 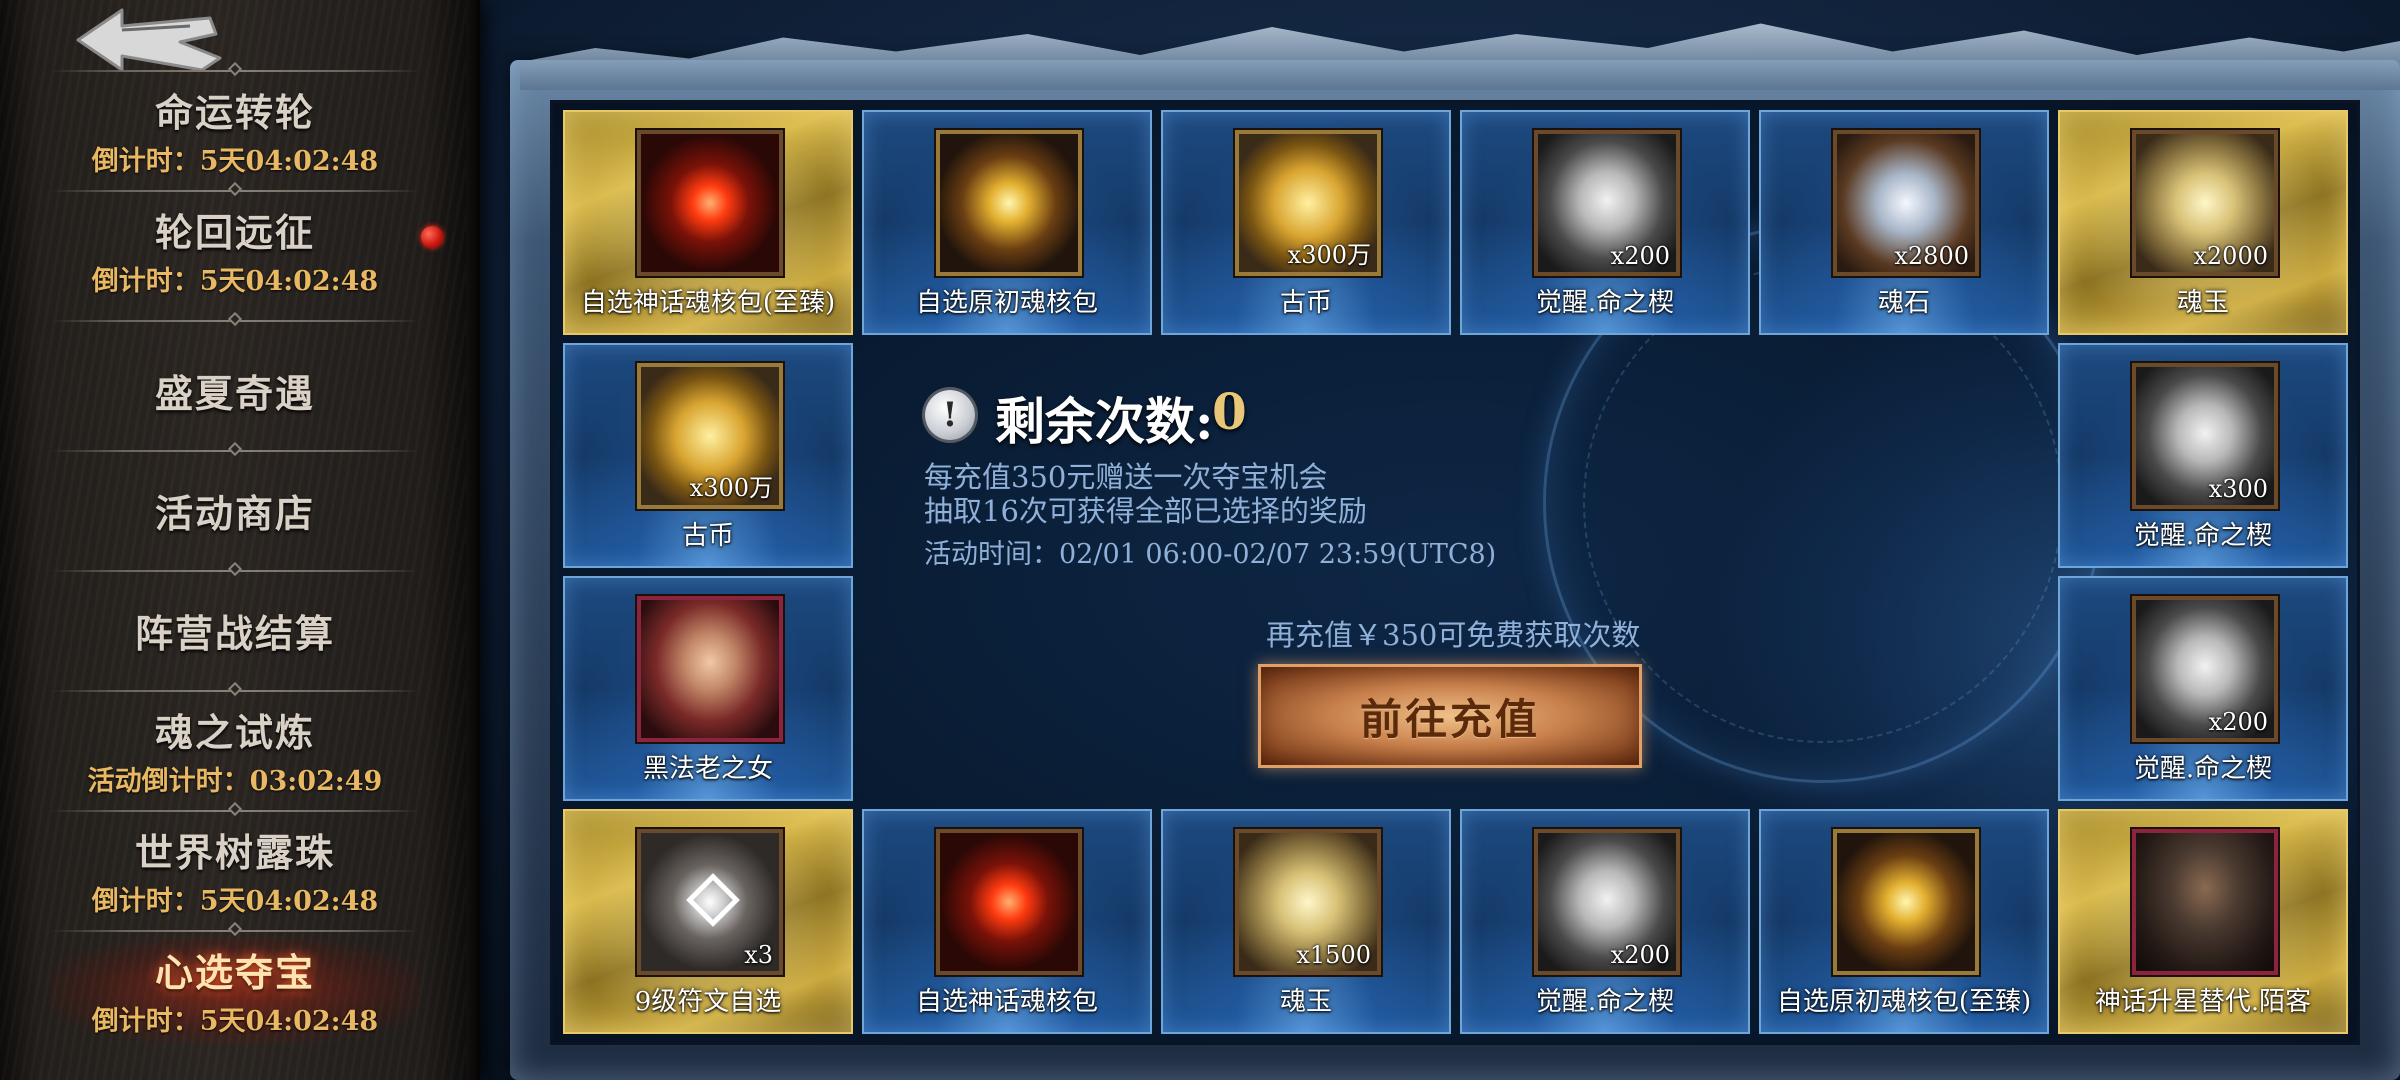 What do you see at coordinates (234, 633) in the screenshot?
I see `menu-item-title: 阵营战结算` at bounding box center [234, 633].